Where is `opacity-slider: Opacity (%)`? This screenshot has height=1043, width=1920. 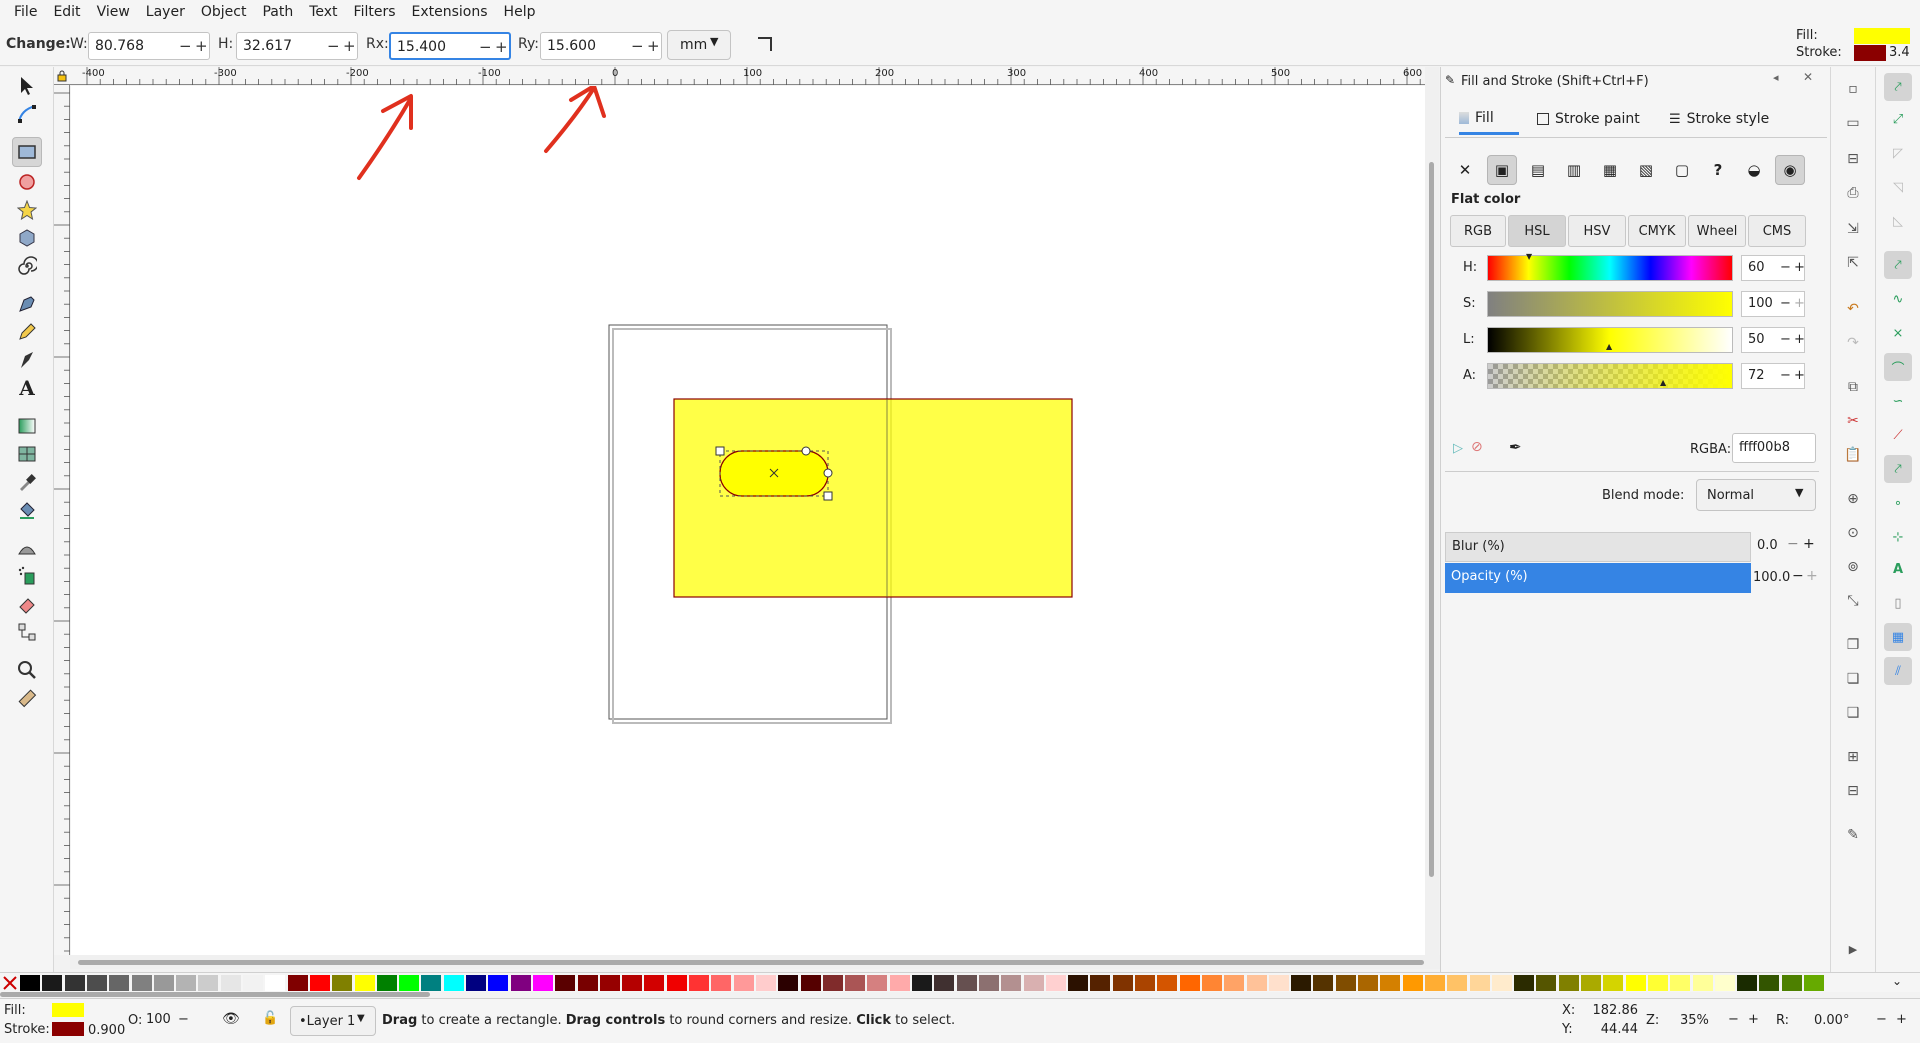
opacity-slider: Opacity (%) is located at coordinates (1598, 578).